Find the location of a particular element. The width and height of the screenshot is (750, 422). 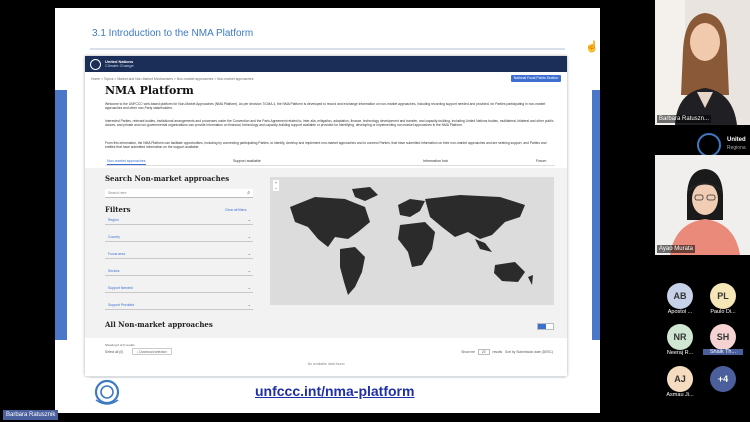

side-org-sub: Regiona is located at coordinates (736, 148).